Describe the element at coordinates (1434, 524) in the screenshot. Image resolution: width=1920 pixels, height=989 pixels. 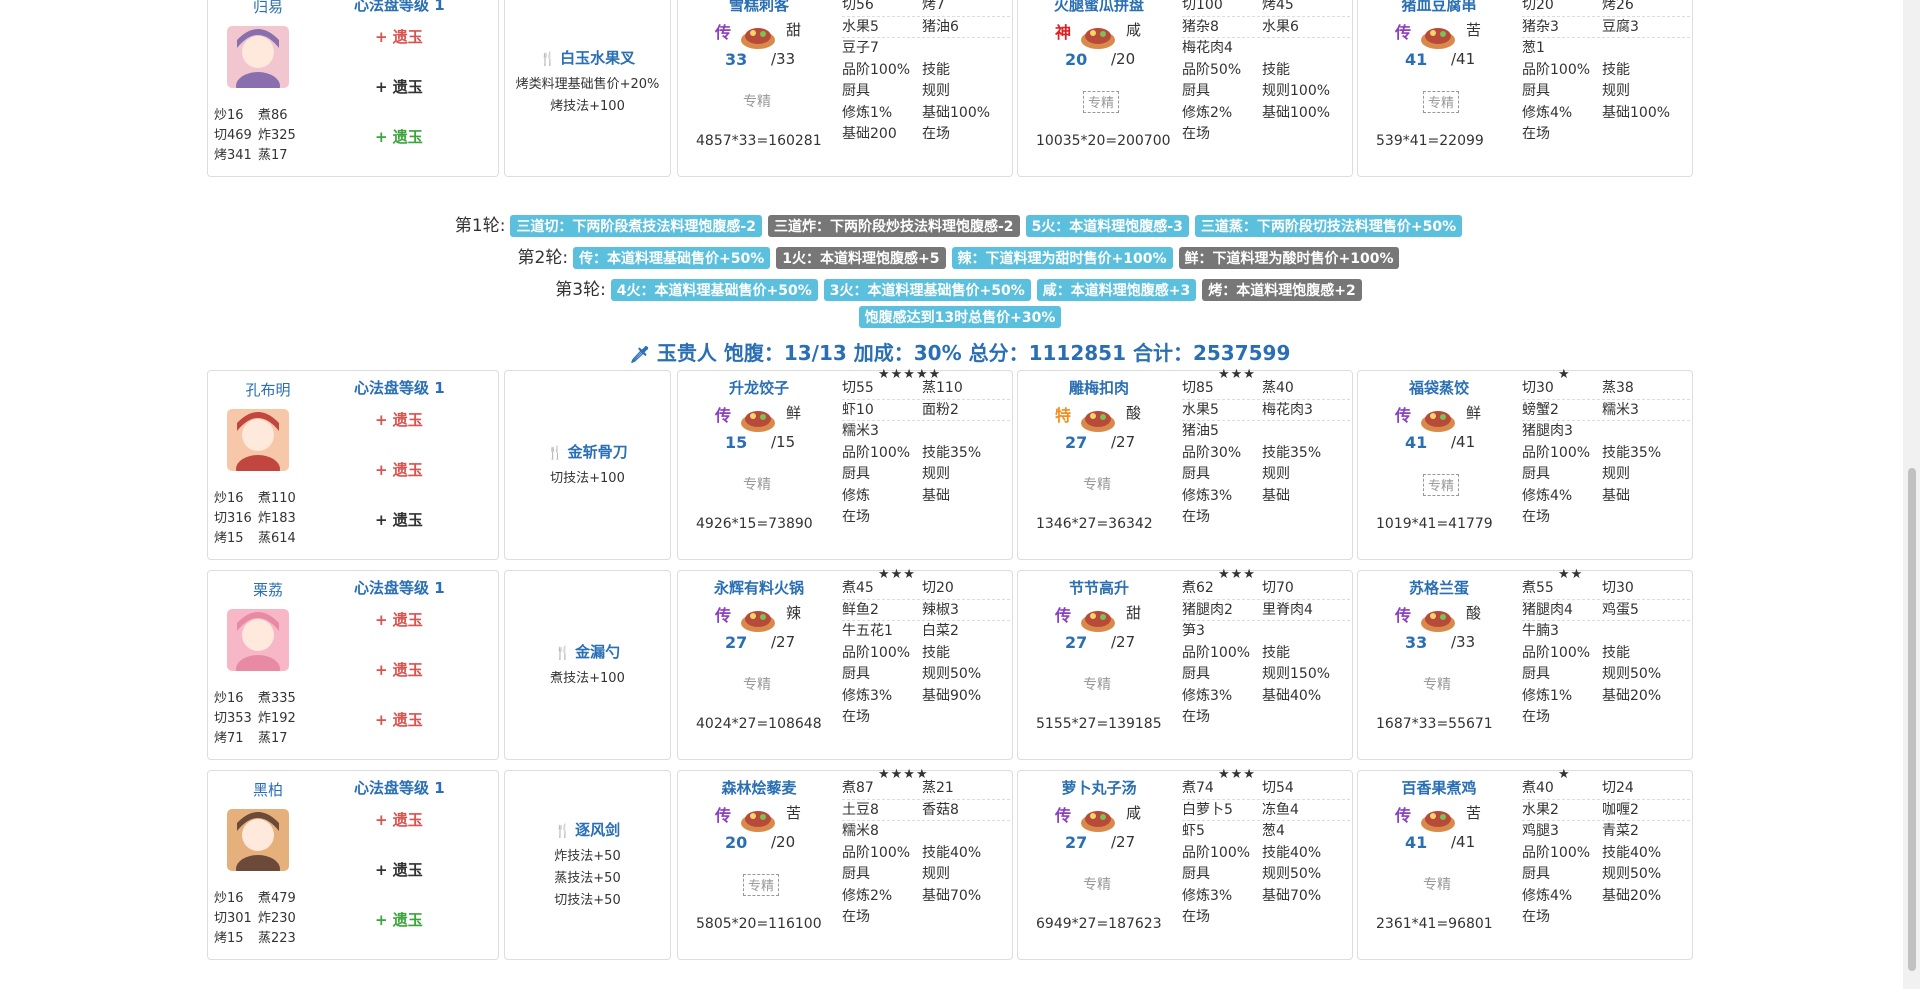
I see `dish-price-formula: 1019*41=41779` at that location.